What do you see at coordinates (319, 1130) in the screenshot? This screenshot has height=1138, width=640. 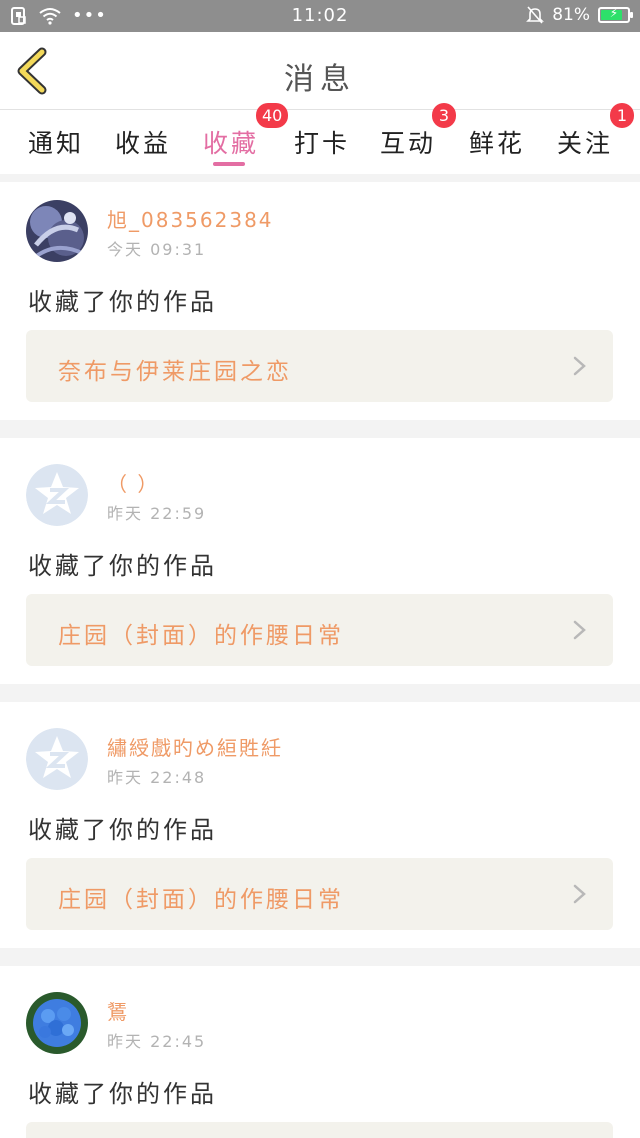 I see `work-link` at bounding box center [319, 1130].